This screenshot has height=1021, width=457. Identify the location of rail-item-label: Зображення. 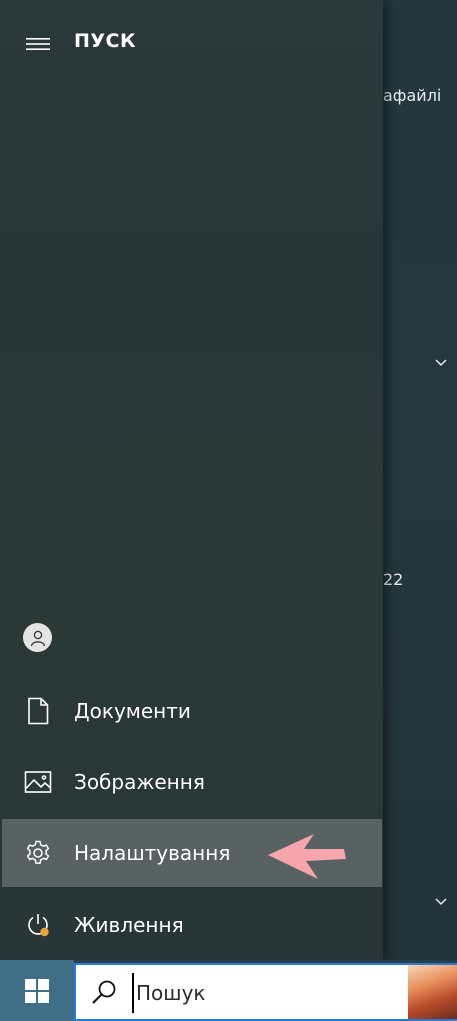
(139, 782).